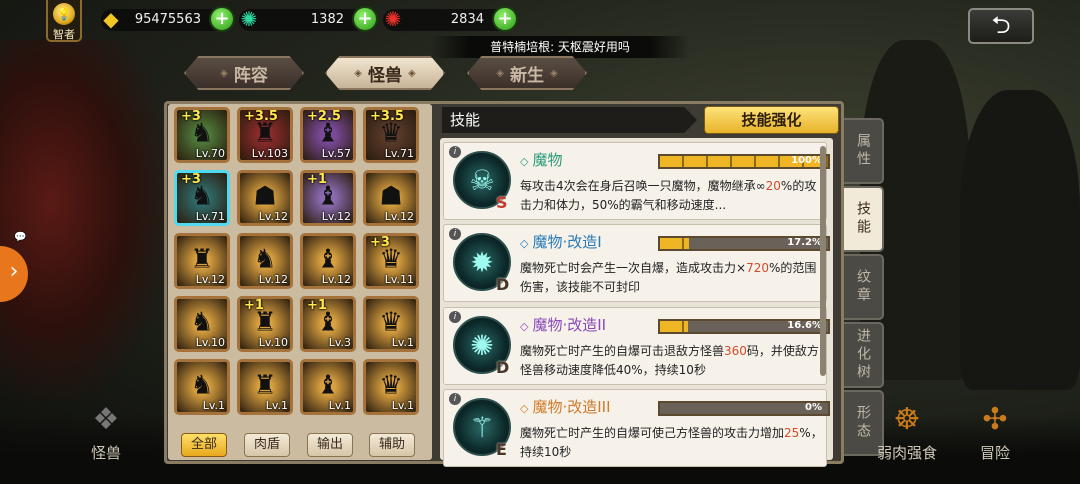 This screenshot has width=1080, height=484. I want to click on tab-lineup: ◈ 阵容, so click(244, 73).